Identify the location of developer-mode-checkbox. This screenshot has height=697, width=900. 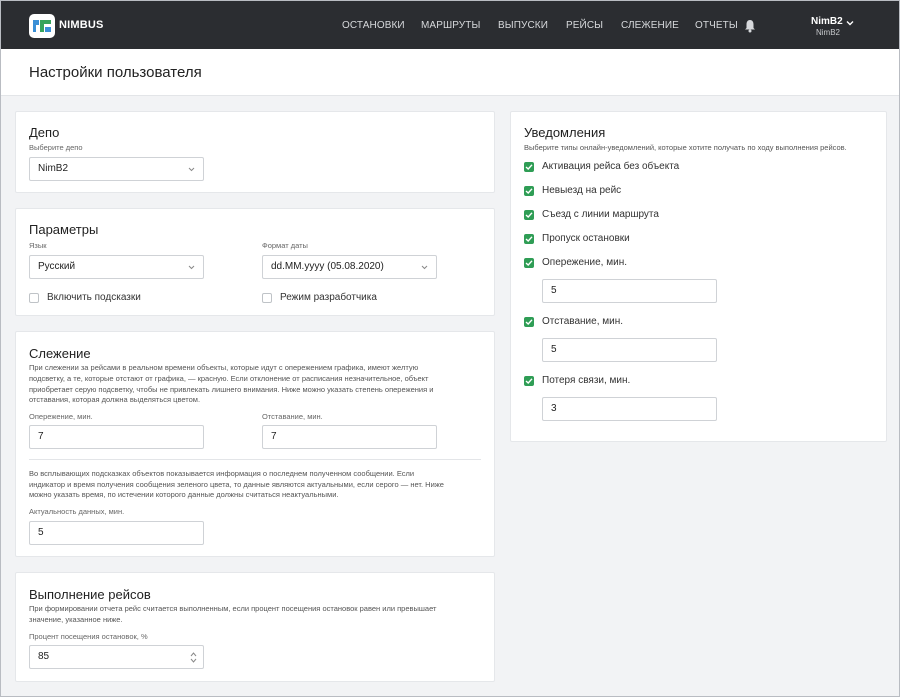
(267, 298).